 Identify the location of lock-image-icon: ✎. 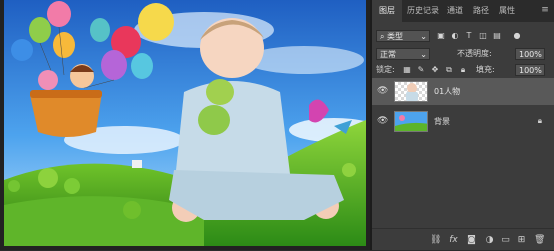
(421, 70).